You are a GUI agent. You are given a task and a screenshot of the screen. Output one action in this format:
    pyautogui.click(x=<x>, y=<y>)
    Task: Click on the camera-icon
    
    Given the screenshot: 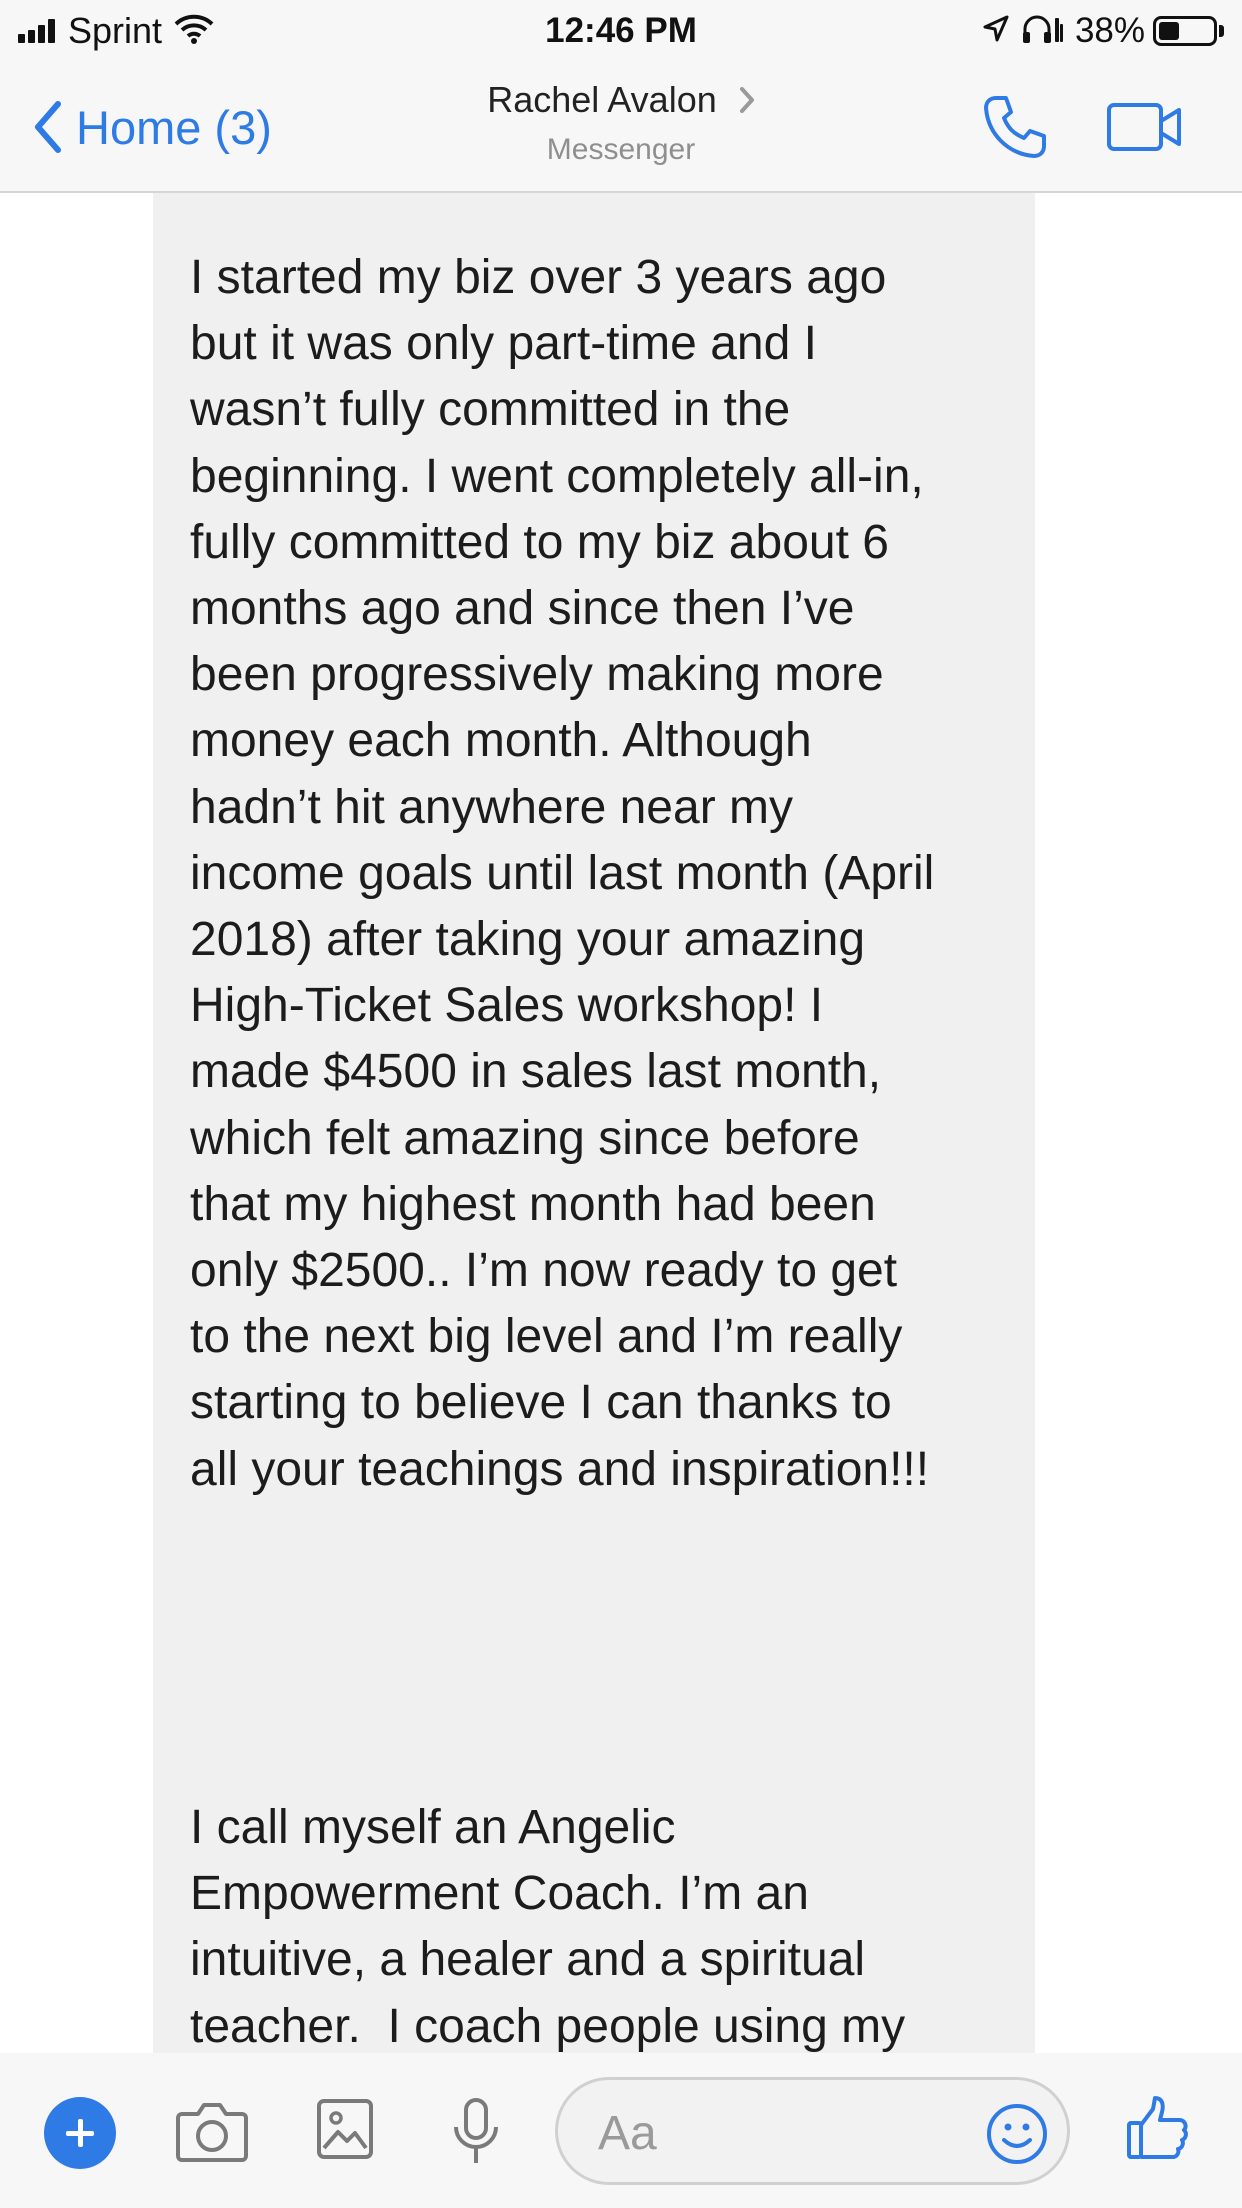 What is the action you would take?
    pyautogui.click(x=212, y=2132)
    